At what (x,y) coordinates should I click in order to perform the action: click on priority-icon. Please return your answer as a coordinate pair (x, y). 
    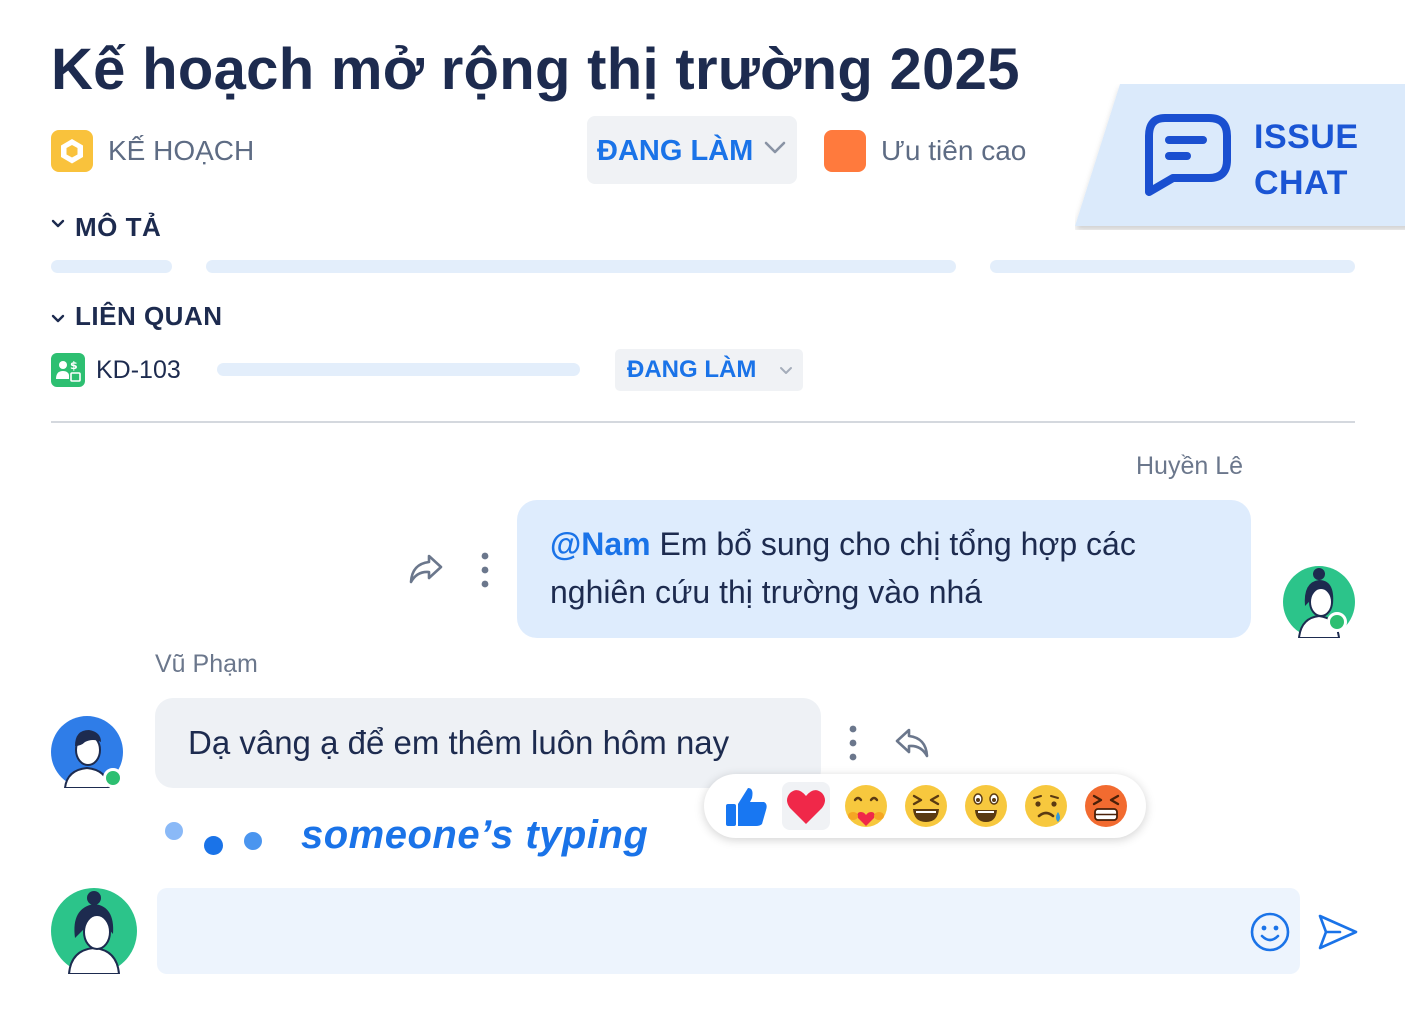
    Looking at the image, I should click on (845, 151).